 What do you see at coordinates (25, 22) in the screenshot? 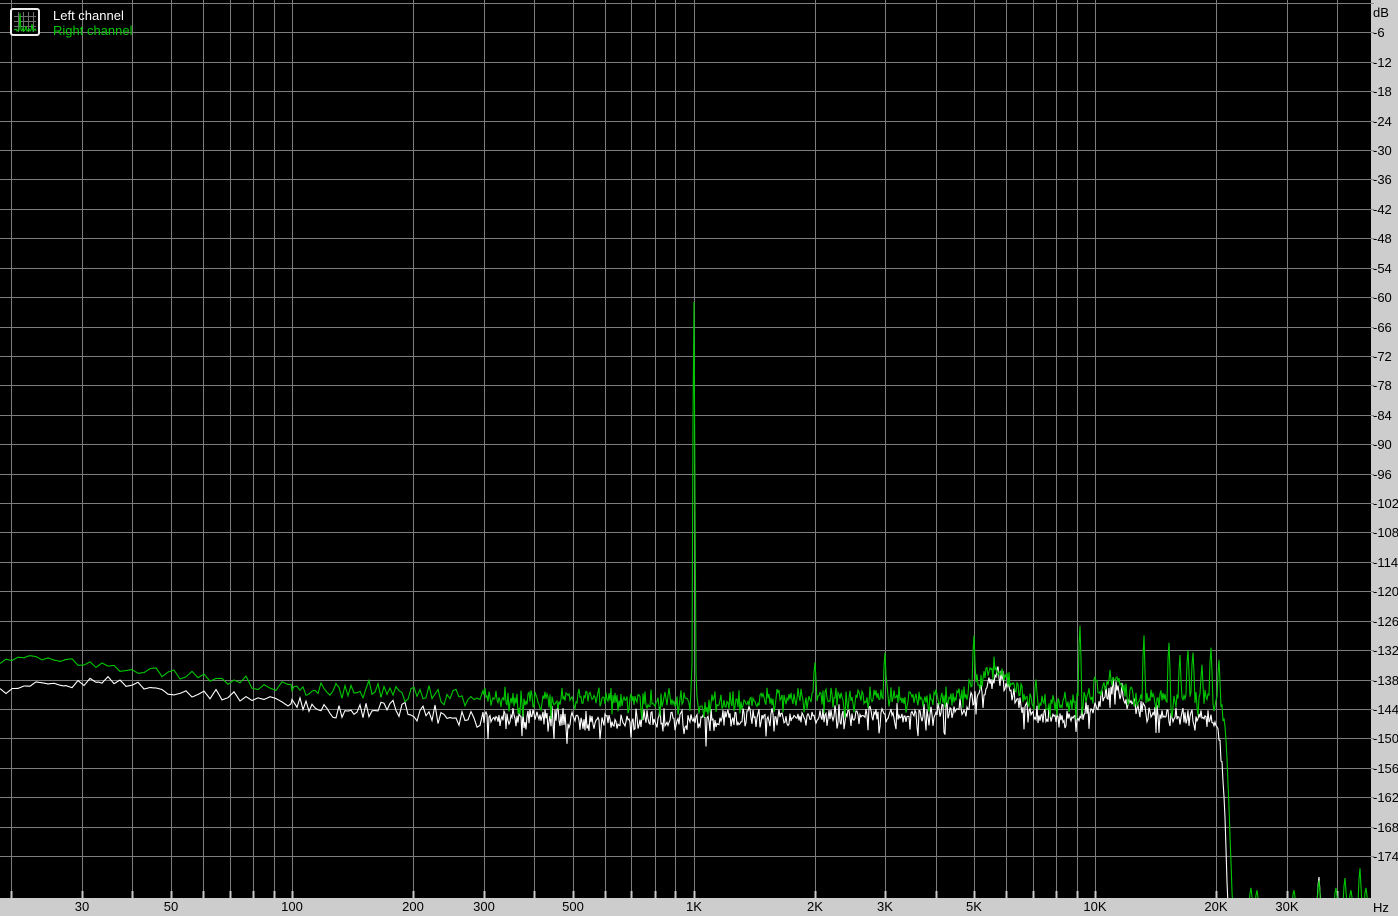
I see `spectrum-thumbnail-icon` at bounding box center [25, 22].